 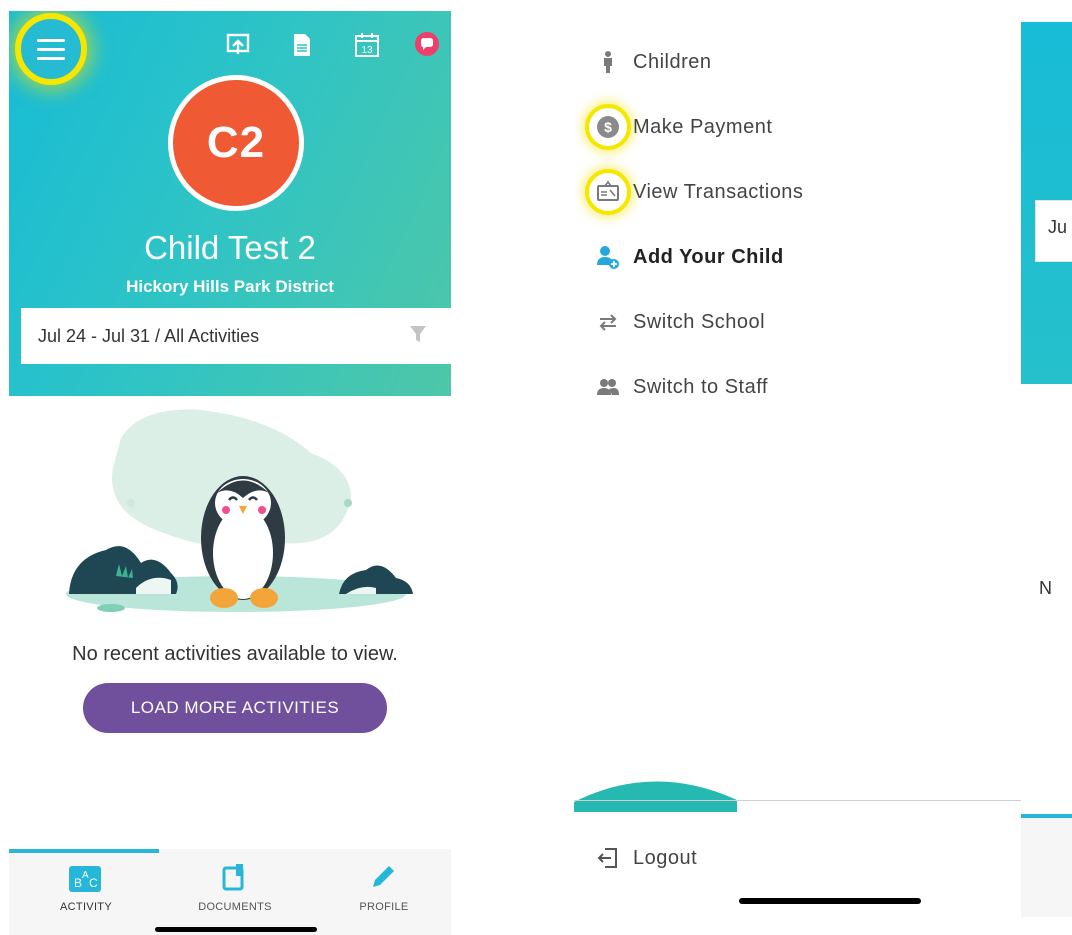 What do you see at coordinates (655, 792) in the screenshot?
I see `decorative-wave` at bounding box center [655, 792].